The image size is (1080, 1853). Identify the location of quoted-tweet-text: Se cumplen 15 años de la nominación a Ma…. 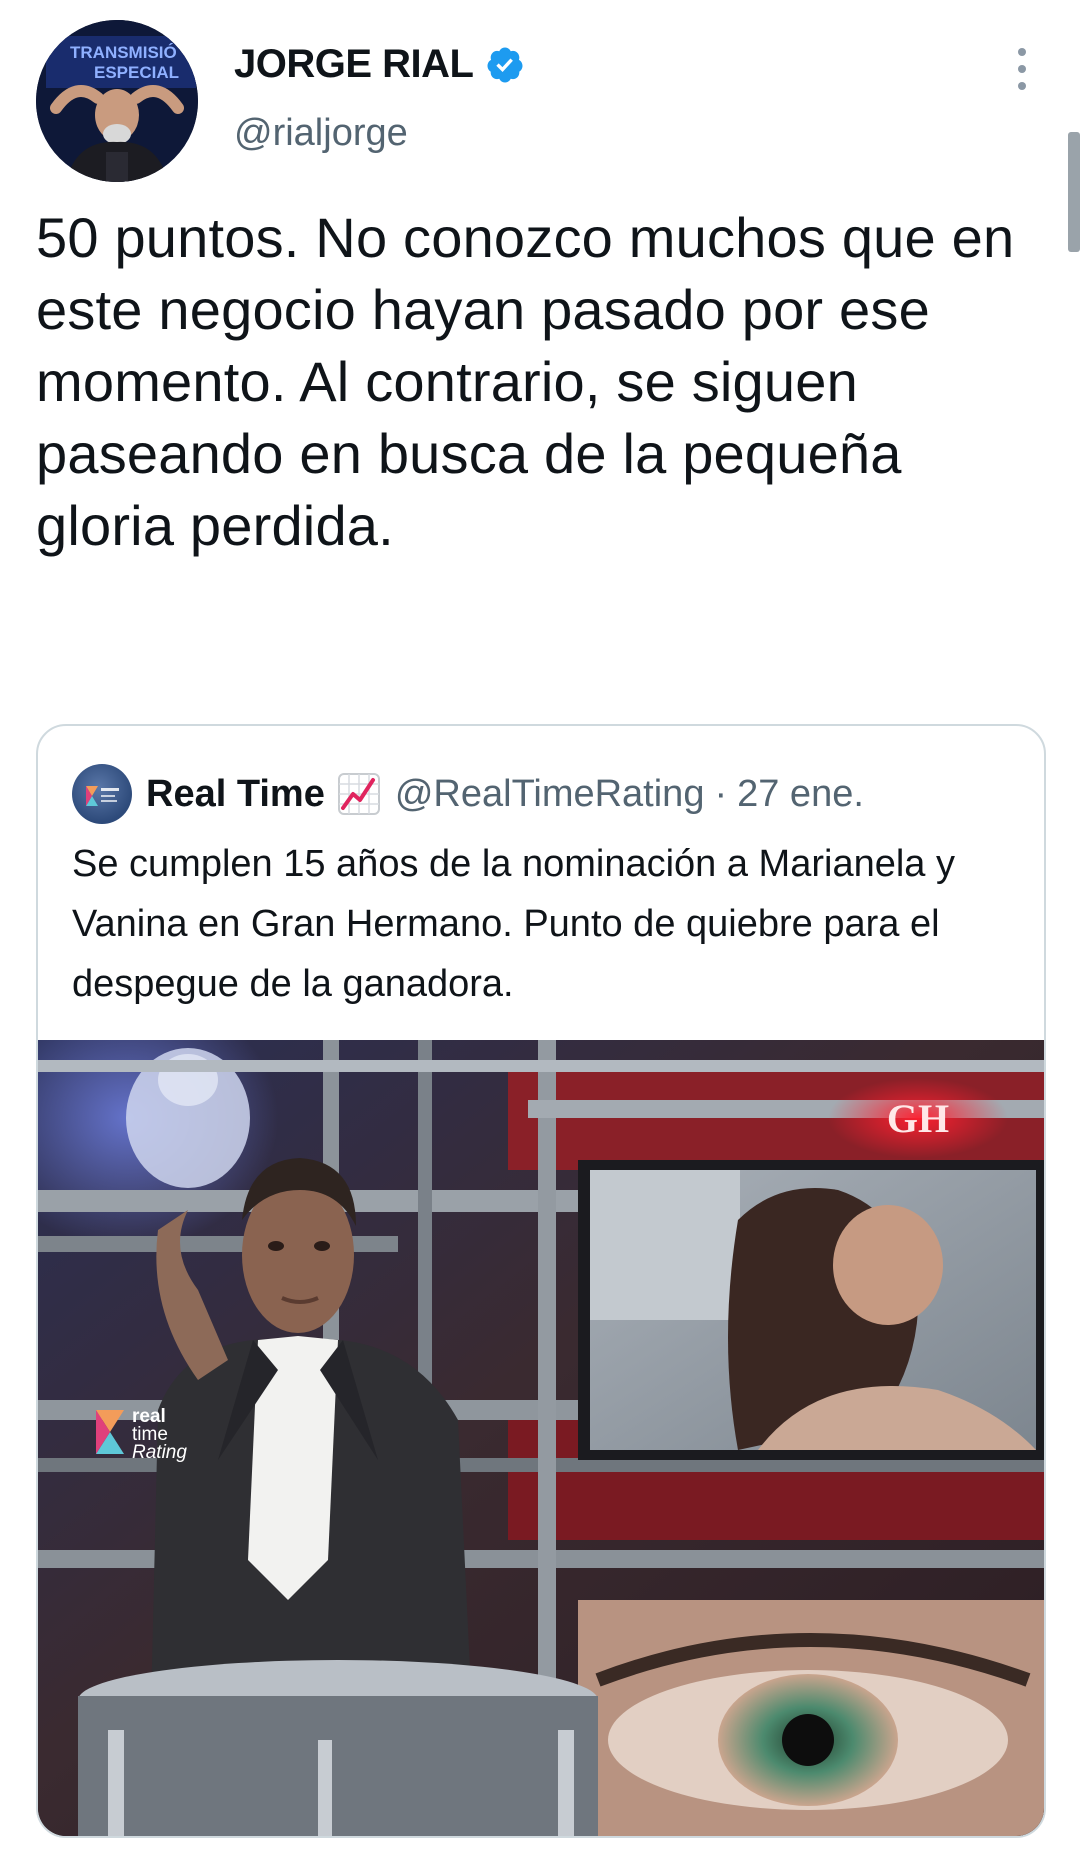
(513, 924).